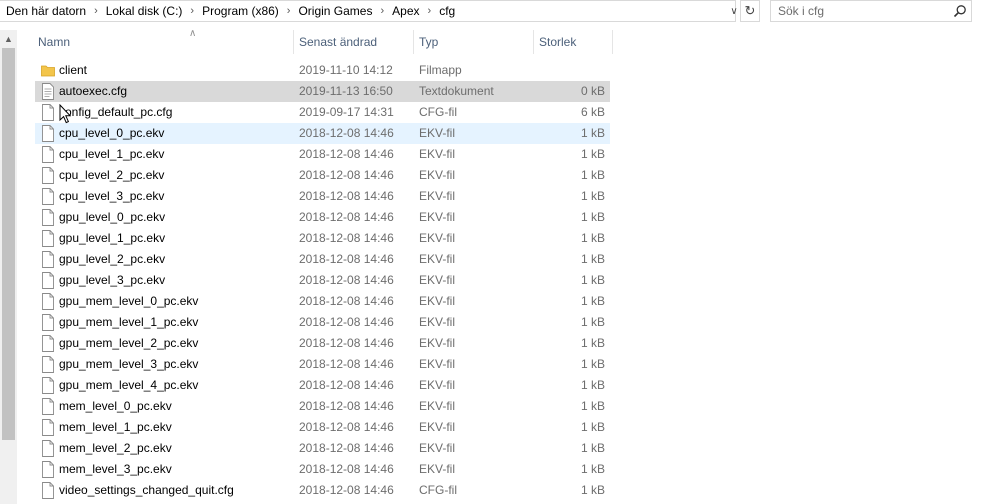 This screenshot has height=504, width=984. I want to click on file-name: mem_level_1_pc.ekv, so click(115, 427).